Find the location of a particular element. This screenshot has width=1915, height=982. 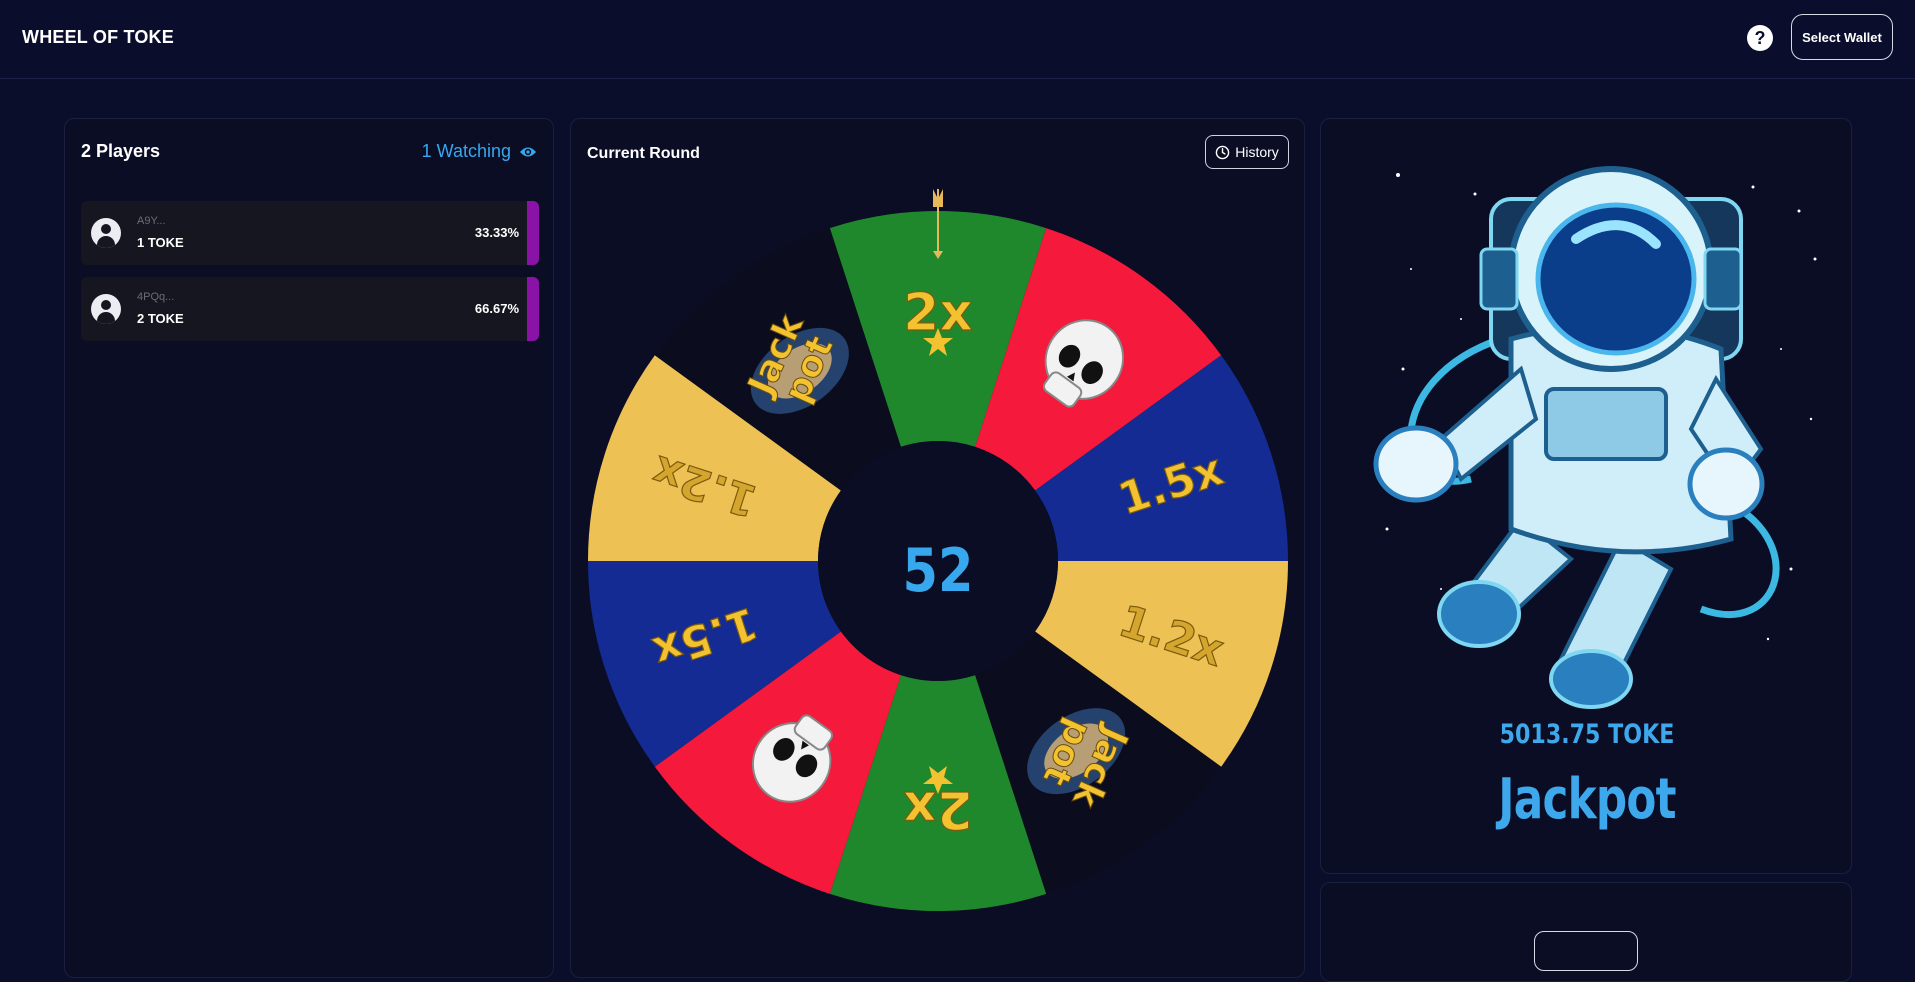

player-amount: 1 TOKE is located at coordinates (160, 242).